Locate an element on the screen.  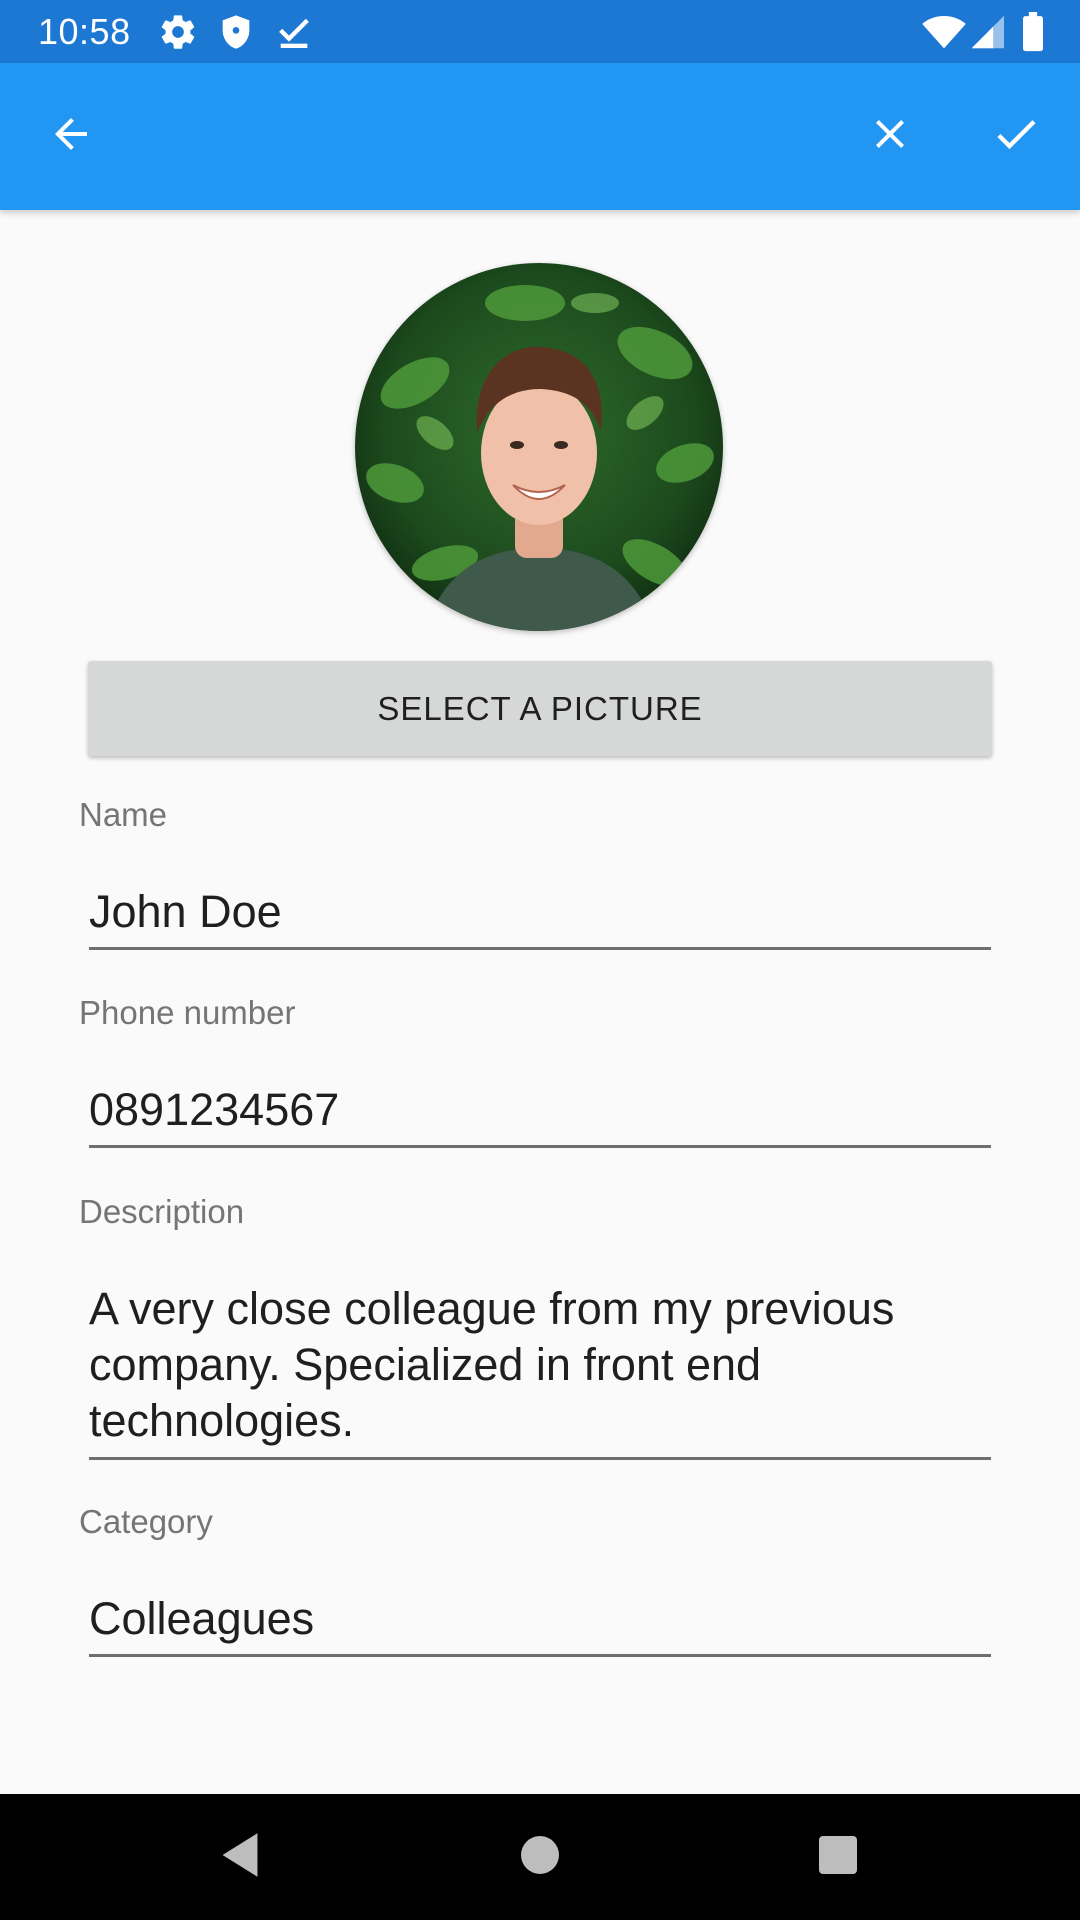
name-field: John Doe is located at coordinates (540, 917).